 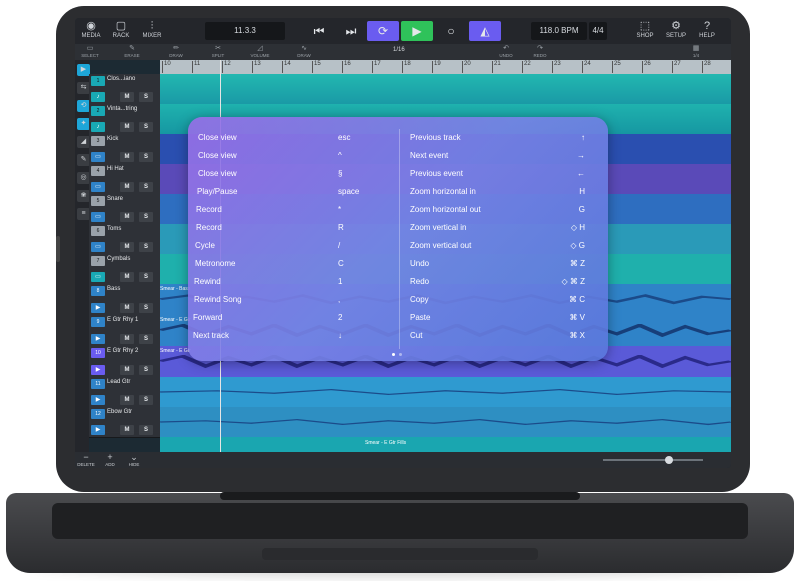 What do you see at coordinates (696, 51) in the screenshot?
I see `grid-button: ▦ 1/4` at bounding box center [696, 51].